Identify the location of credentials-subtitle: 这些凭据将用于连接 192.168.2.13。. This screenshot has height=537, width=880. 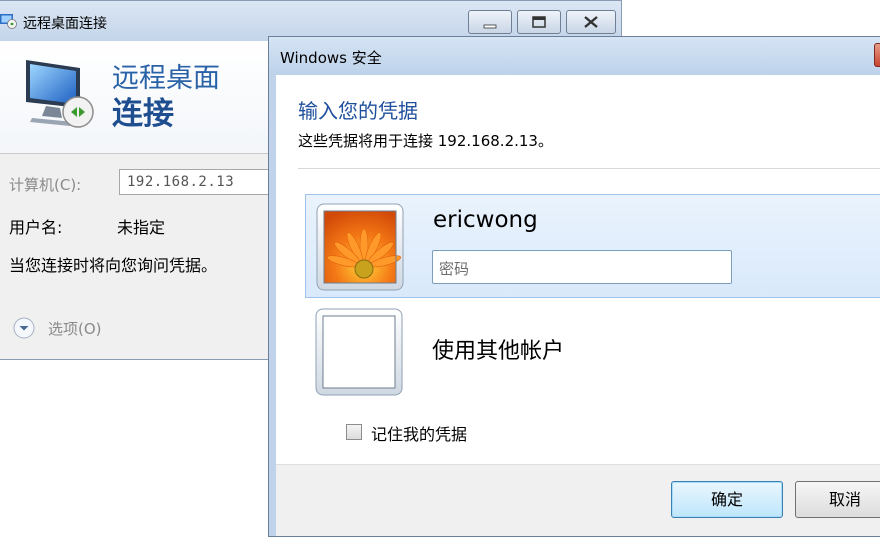
(425, 141).